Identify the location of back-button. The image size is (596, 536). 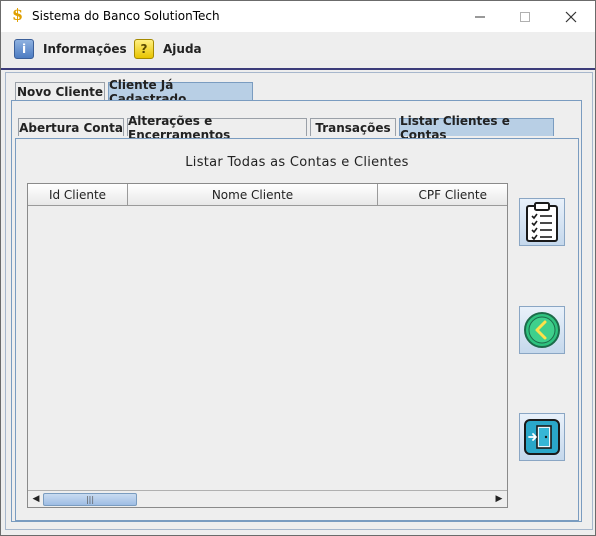
(542, 330).